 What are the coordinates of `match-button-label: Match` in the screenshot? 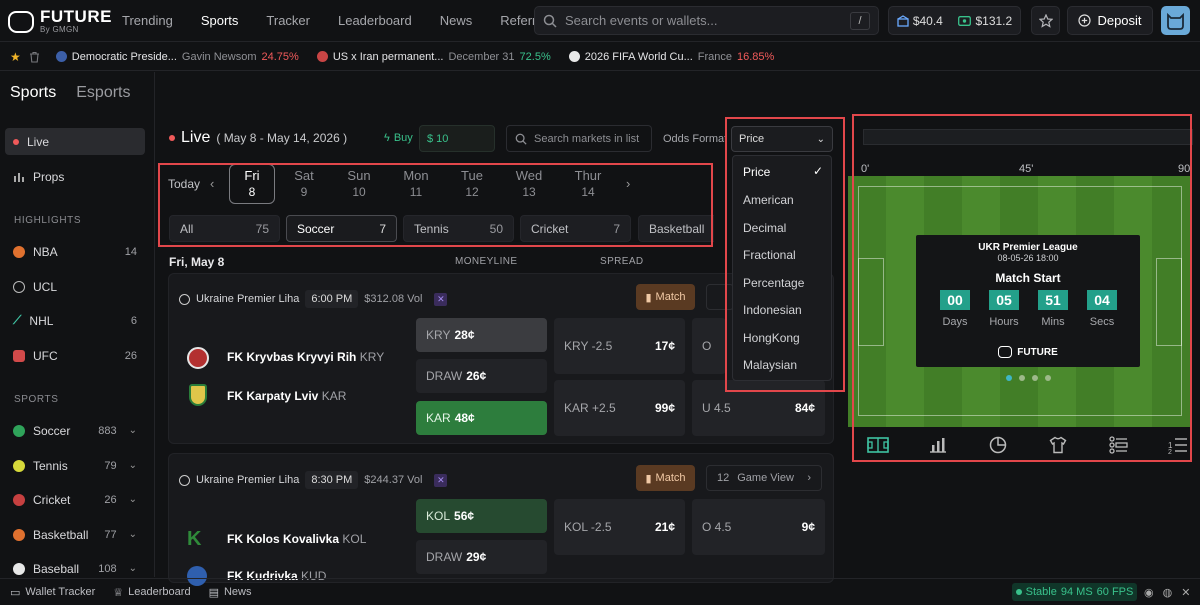 It's located at (670, 478).